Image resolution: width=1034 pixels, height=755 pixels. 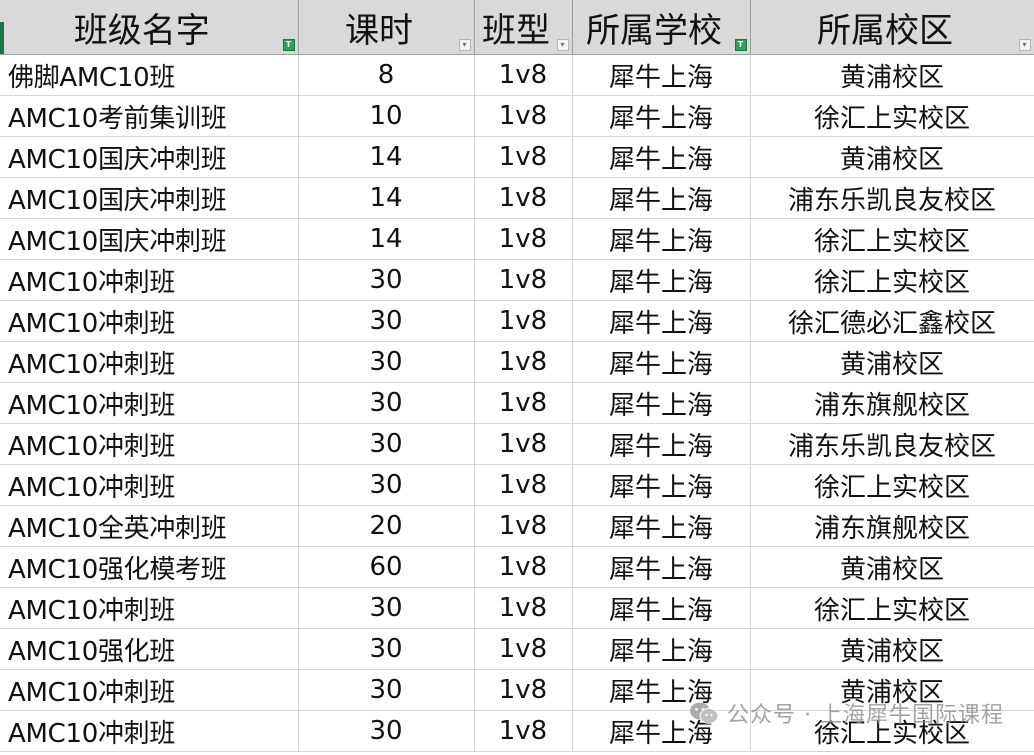 I want to click on header-campus: 所属校区 ▾, so click(x=892, y=27).